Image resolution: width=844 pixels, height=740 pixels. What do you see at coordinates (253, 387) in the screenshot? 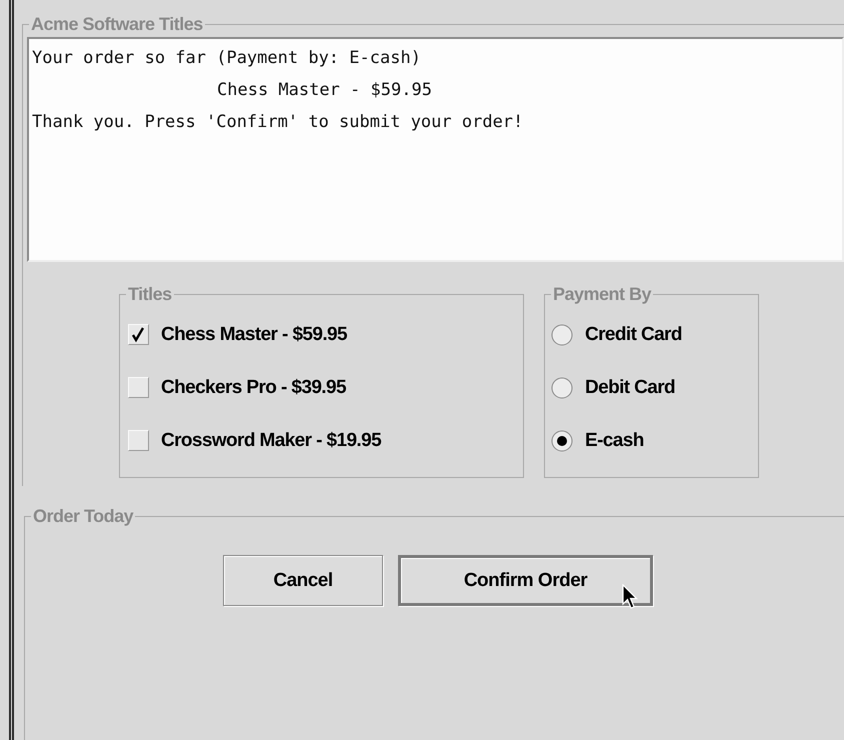
I see `checkbox-label: Checkers Pro - $39.95` at bounding box center [253, 387].